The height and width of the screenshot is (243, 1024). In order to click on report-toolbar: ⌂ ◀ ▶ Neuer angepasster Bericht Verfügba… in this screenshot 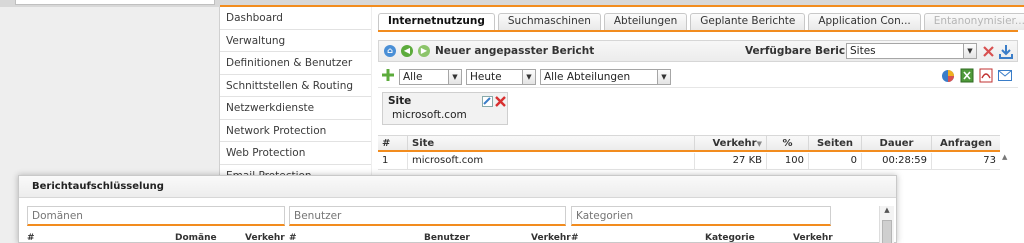, I will do `click(698, 51)`.